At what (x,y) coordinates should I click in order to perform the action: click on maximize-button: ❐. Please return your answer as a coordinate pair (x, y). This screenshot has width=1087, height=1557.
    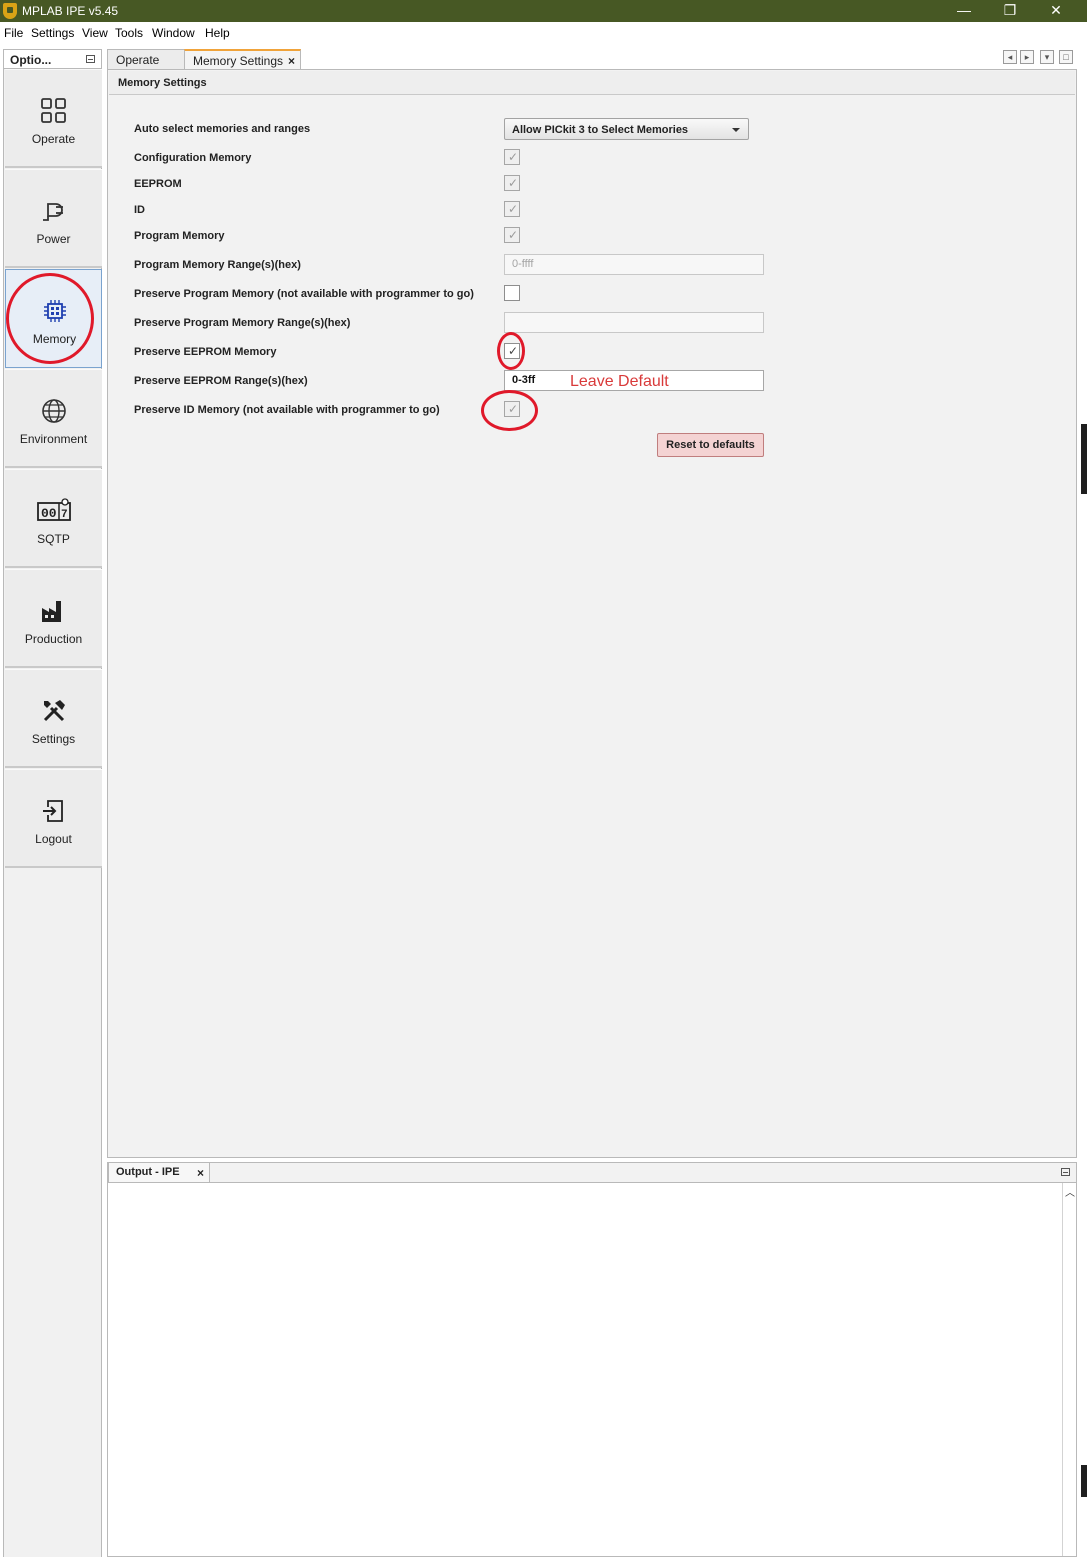
    Looking at the image, I should click on (1010, 11).